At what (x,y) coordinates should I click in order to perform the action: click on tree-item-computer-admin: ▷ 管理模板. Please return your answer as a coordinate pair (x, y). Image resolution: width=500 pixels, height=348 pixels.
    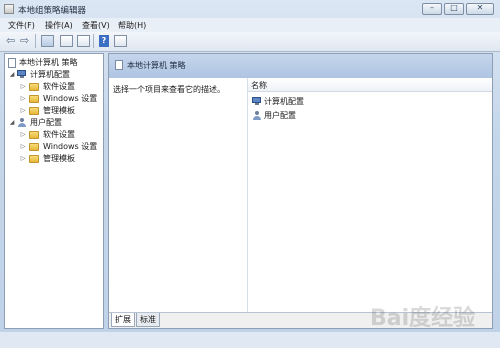
    Looking at the image, I should click on (54, 111).